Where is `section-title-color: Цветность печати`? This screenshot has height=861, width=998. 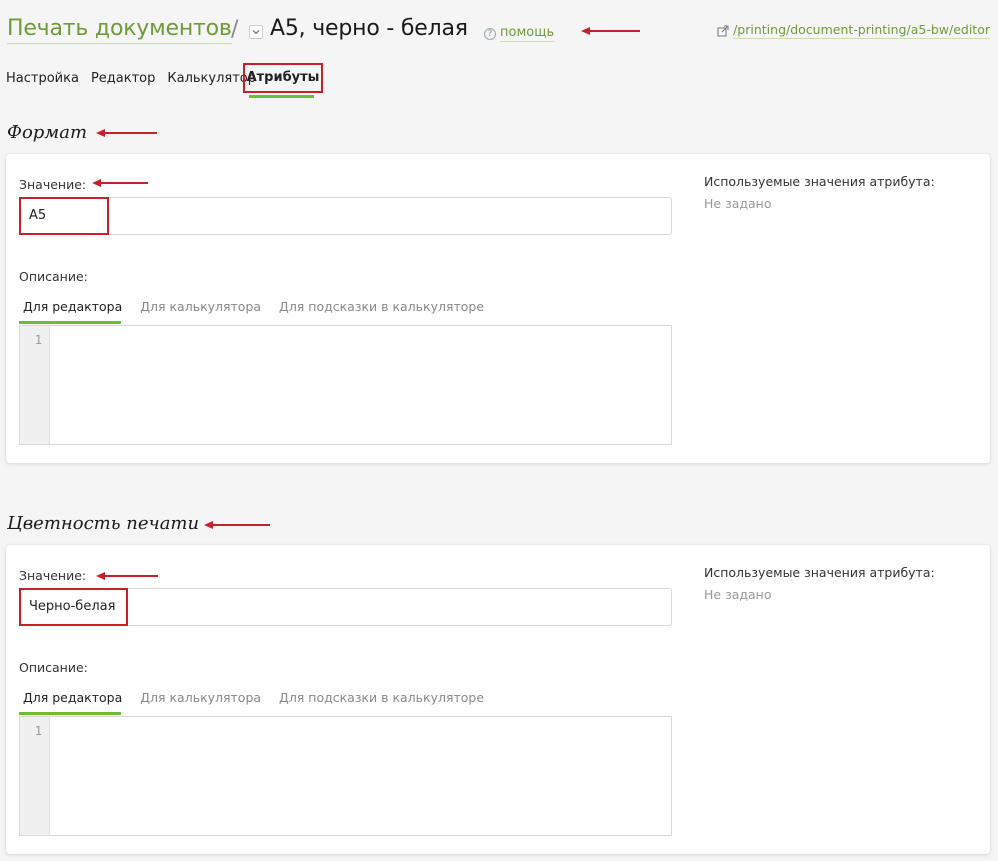
section-title-color: Цветность печати is located at coordinates (103, 523).